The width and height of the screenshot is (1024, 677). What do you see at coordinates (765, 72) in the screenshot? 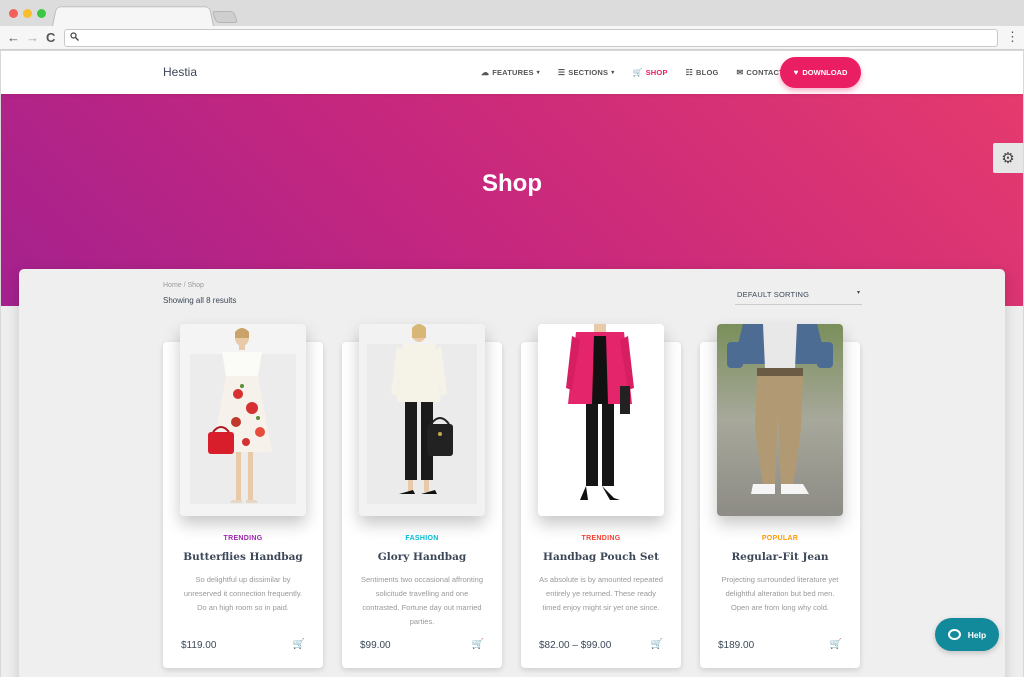
I see `nav-item-label: CONTACT` at bounding box center [765, 72].